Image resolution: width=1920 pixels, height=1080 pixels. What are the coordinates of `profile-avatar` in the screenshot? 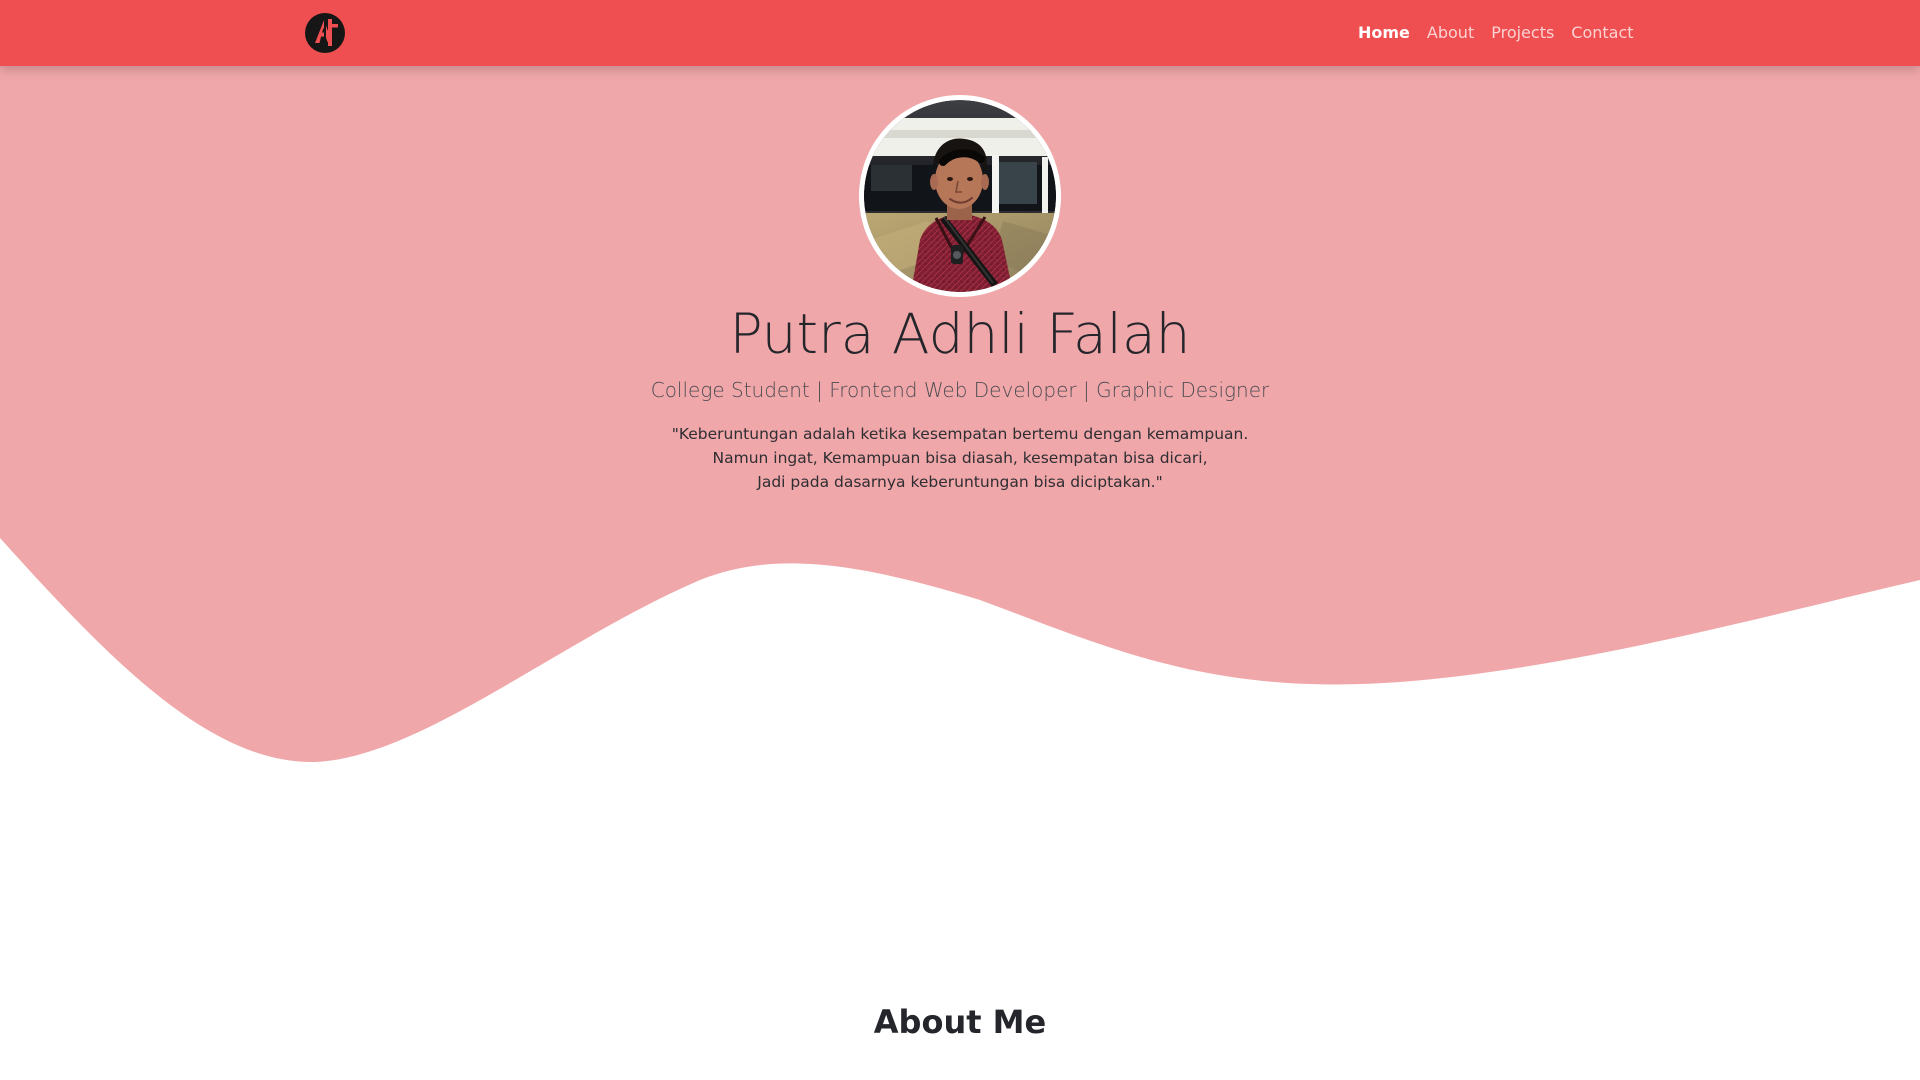 It's located at (960, 196).